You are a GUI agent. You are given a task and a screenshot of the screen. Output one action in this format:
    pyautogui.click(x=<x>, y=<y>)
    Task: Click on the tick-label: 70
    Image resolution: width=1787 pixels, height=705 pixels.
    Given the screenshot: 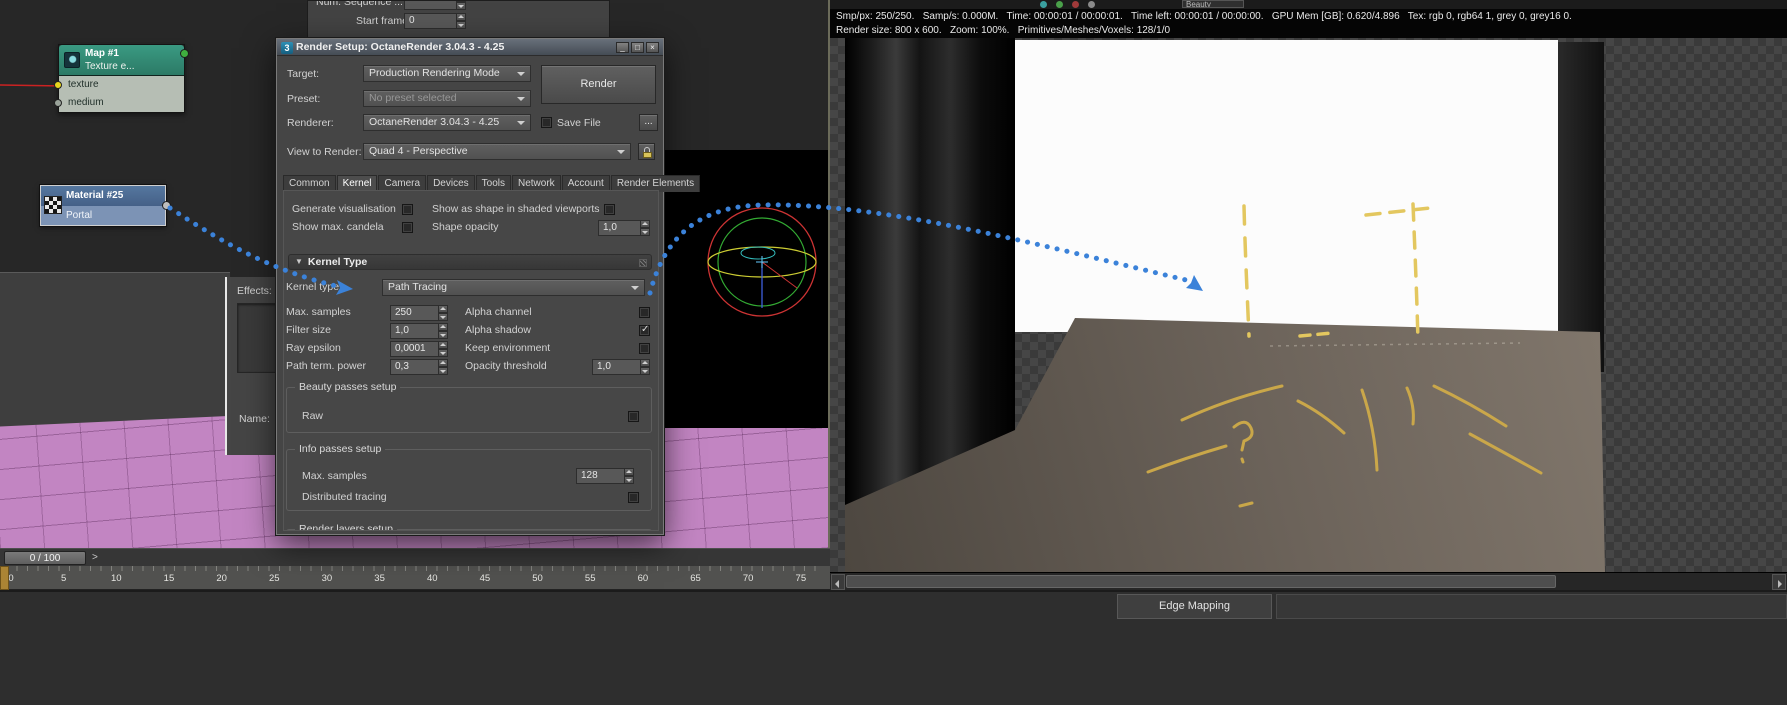 What is the action you would take?
    pyautogui.click(x=748, y=578)
    